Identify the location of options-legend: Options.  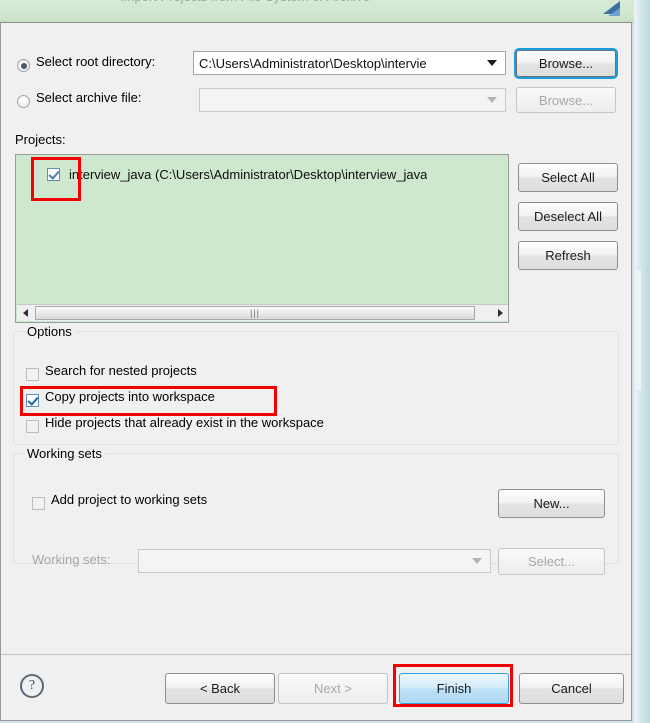
(49, 331).